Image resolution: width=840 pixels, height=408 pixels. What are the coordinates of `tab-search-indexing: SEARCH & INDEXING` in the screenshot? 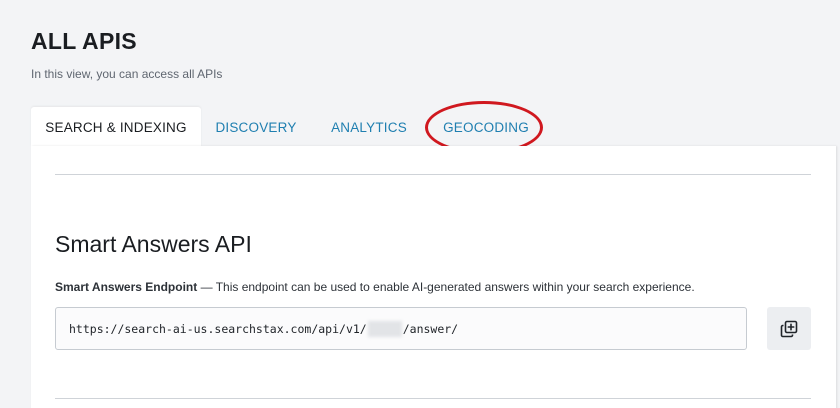 It's located at (116, 127).